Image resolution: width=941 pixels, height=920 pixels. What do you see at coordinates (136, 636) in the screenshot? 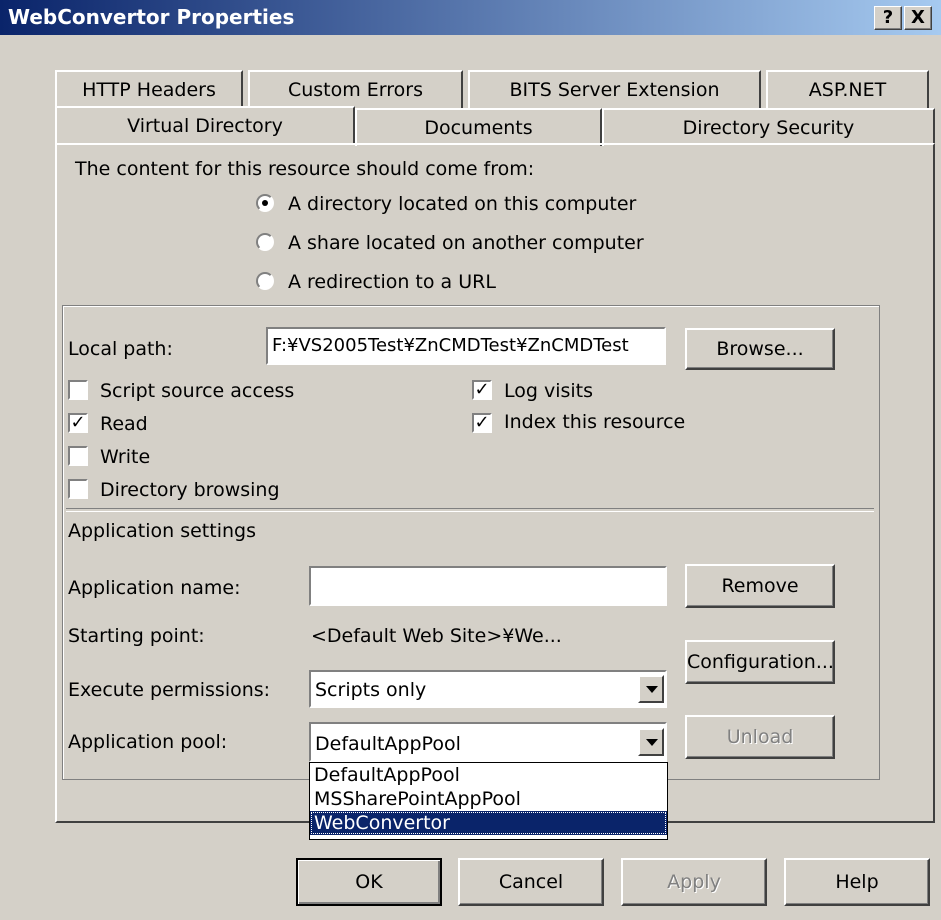
I see `starting-point-label: Starting point:` at bounding box center [136, 636].